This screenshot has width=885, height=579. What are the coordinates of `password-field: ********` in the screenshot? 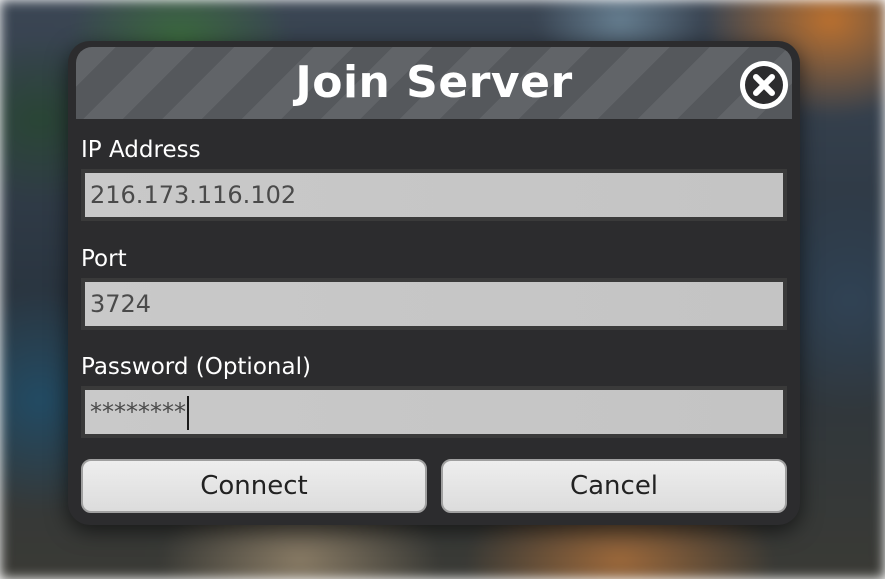 It's located at (434, 412).